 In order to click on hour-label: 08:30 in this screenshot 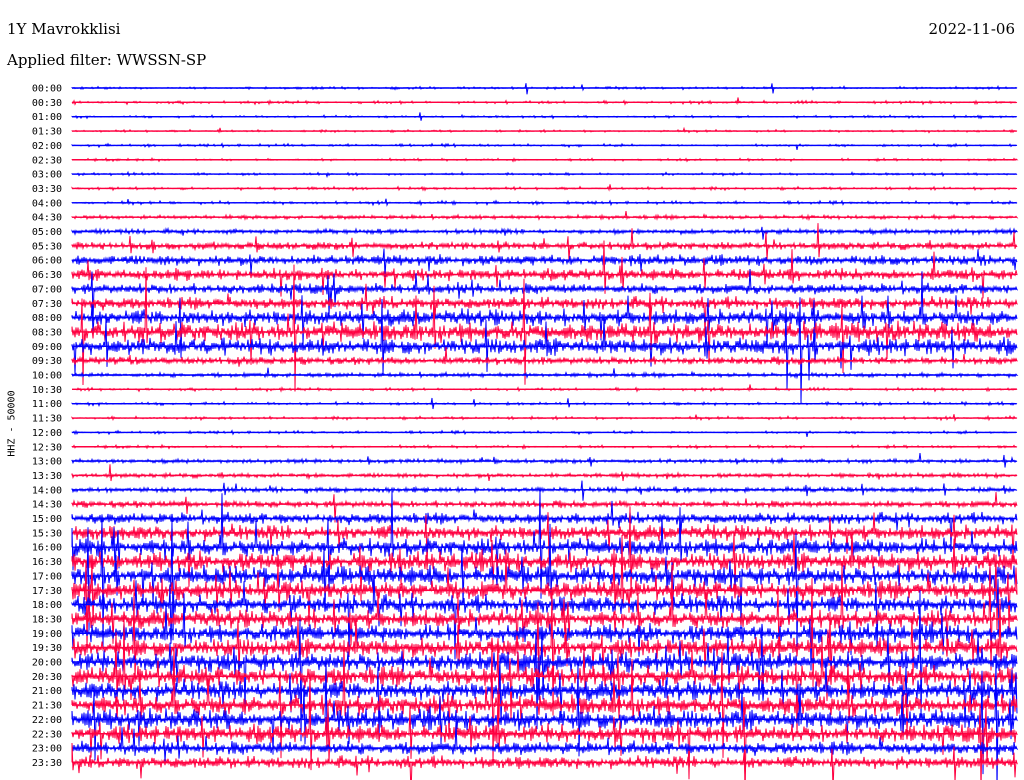, I will do `click(47, 332)`.